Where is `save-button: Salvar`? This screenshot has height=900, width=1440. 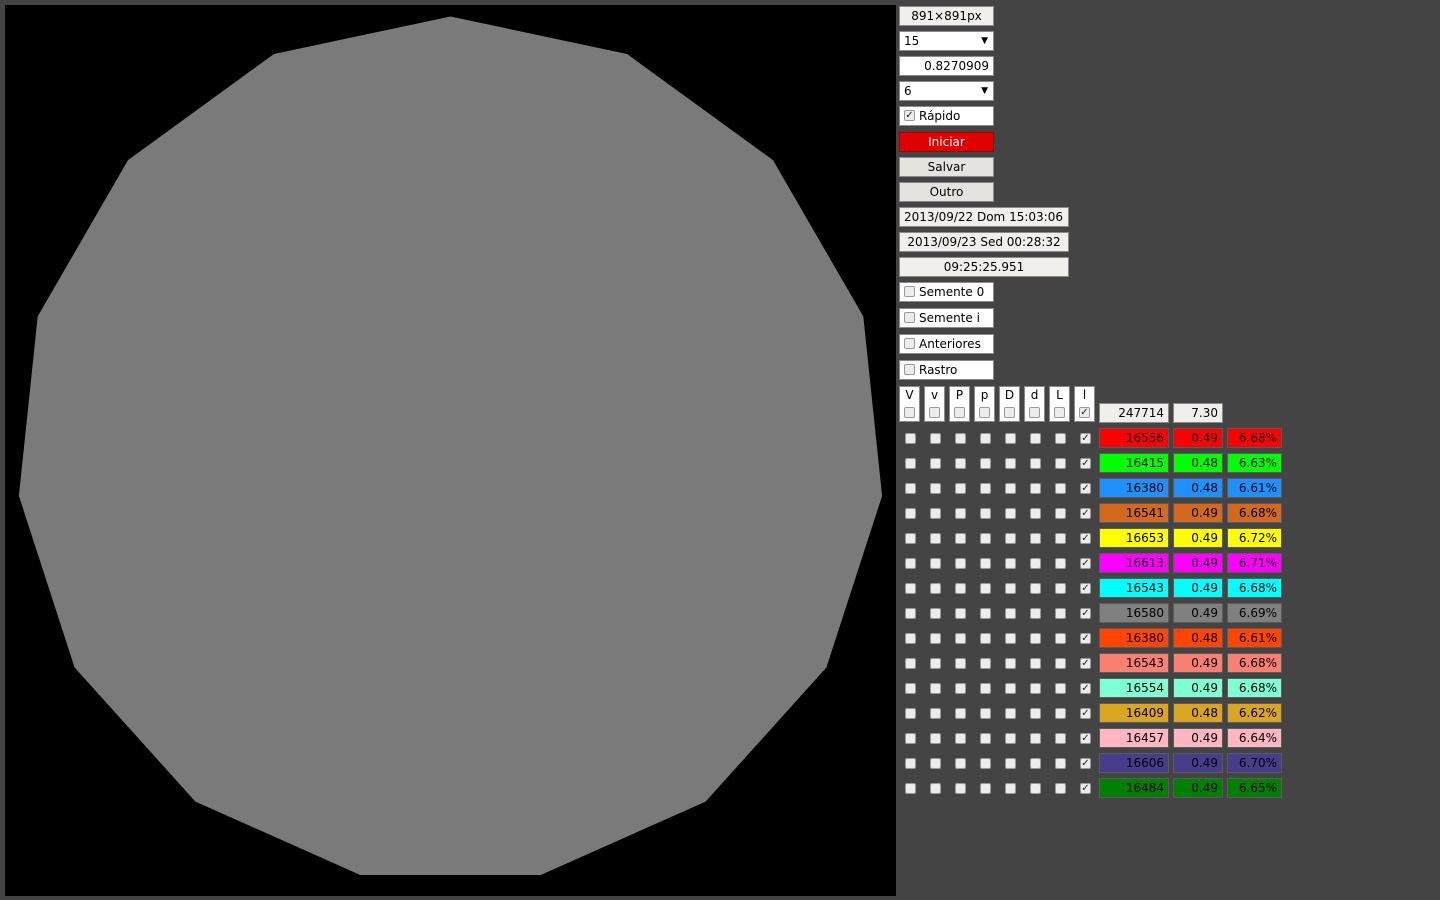
save-button: Salvar is located at coordinates (946, 167).